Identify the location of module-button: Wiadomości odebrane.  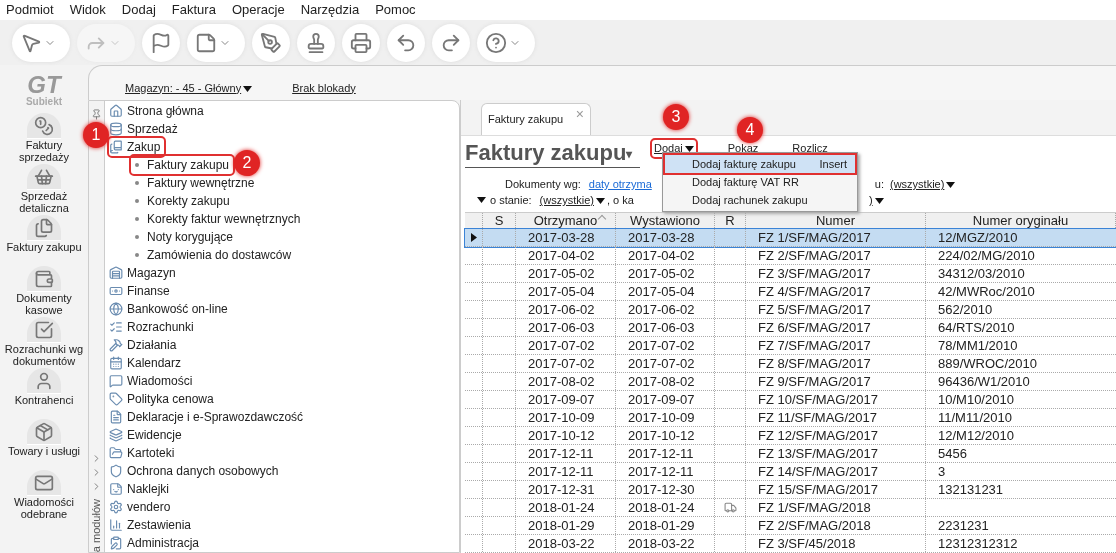
(44, 495).